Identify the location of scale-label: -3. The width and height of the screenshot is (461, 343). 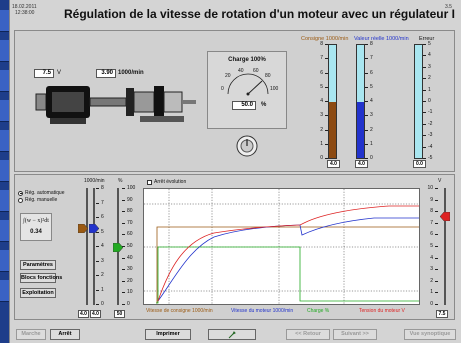
(430, 135).